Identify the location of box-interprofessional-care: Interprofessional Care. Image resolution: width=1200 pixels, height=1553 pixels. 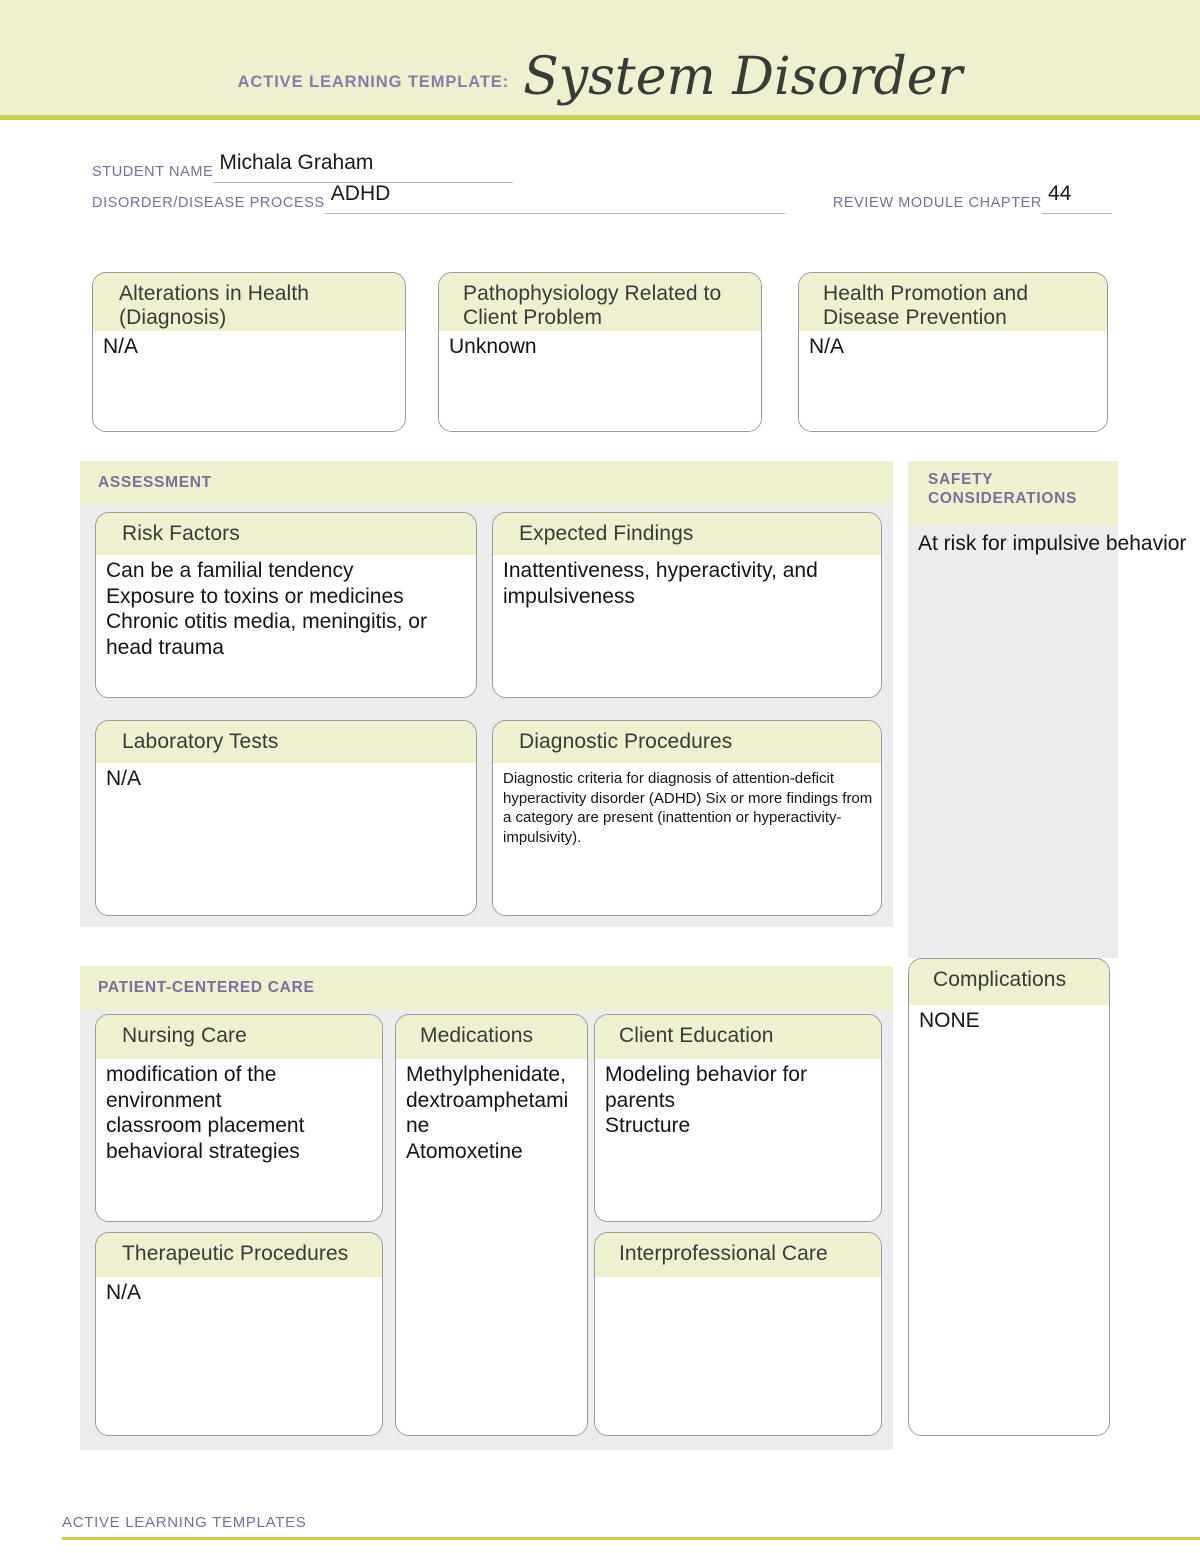
(738, 1334).